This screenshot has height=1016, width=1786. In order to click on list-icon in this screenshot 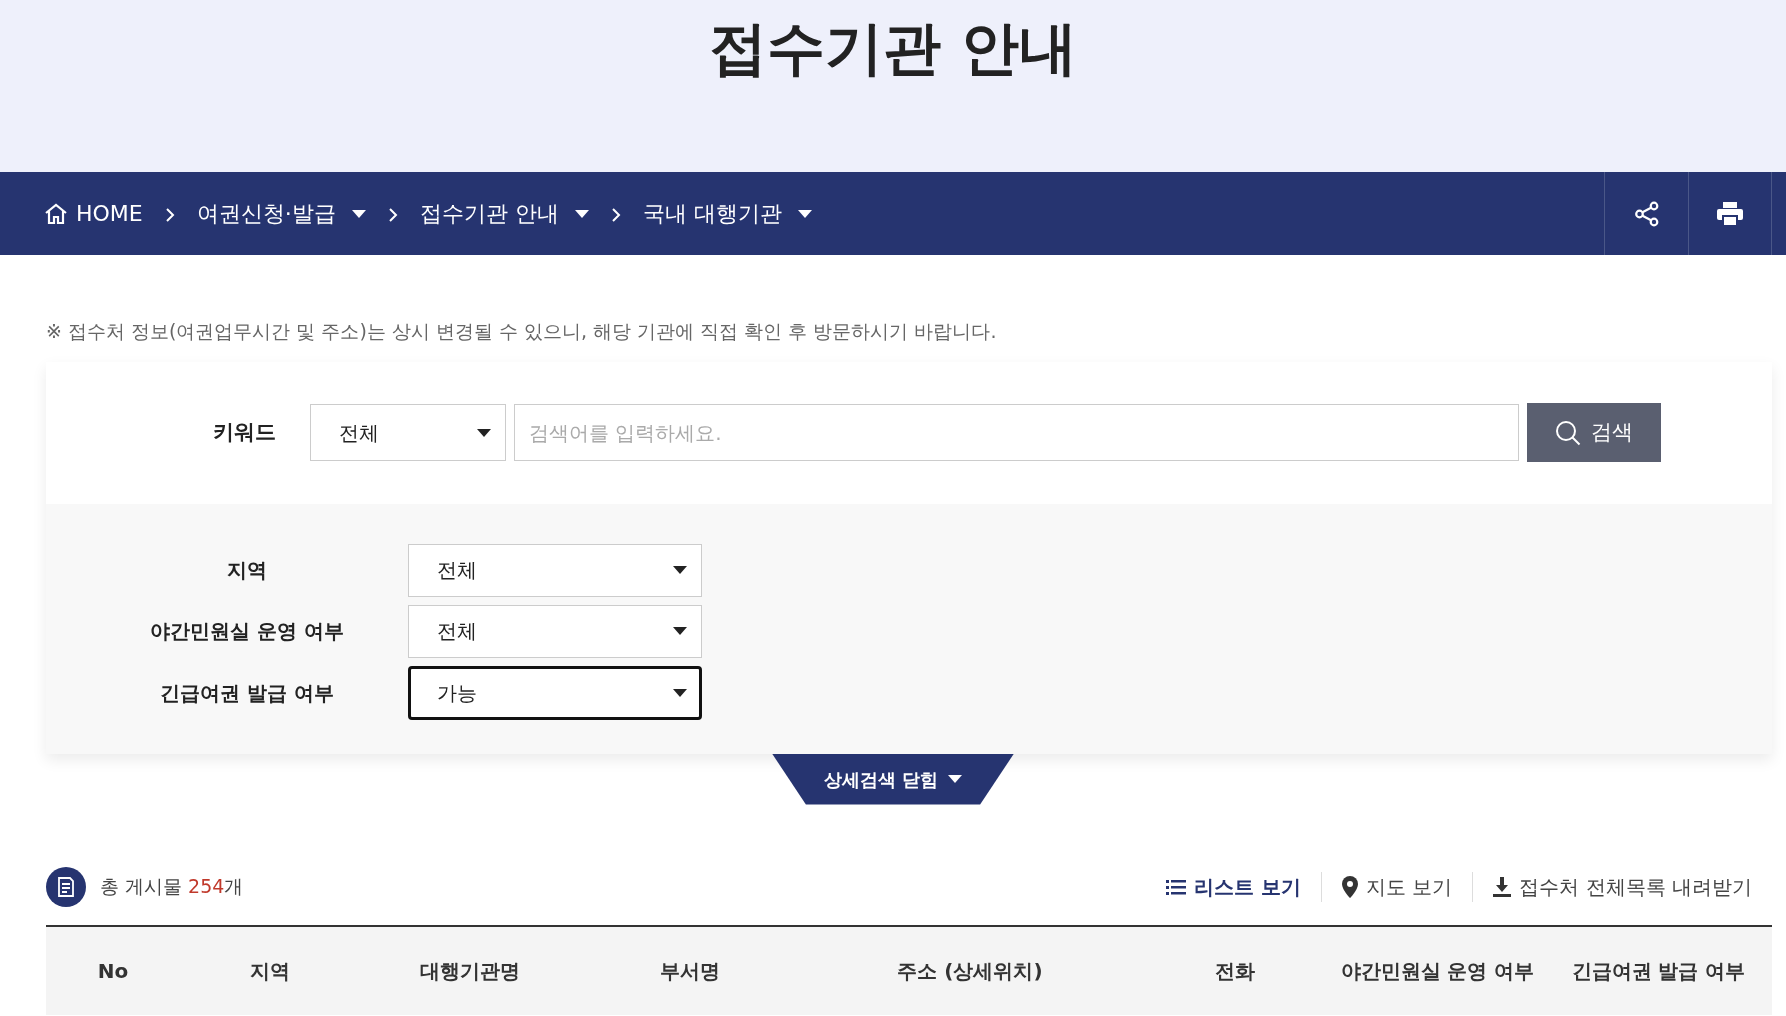, I will do `click(1175, 886)`.